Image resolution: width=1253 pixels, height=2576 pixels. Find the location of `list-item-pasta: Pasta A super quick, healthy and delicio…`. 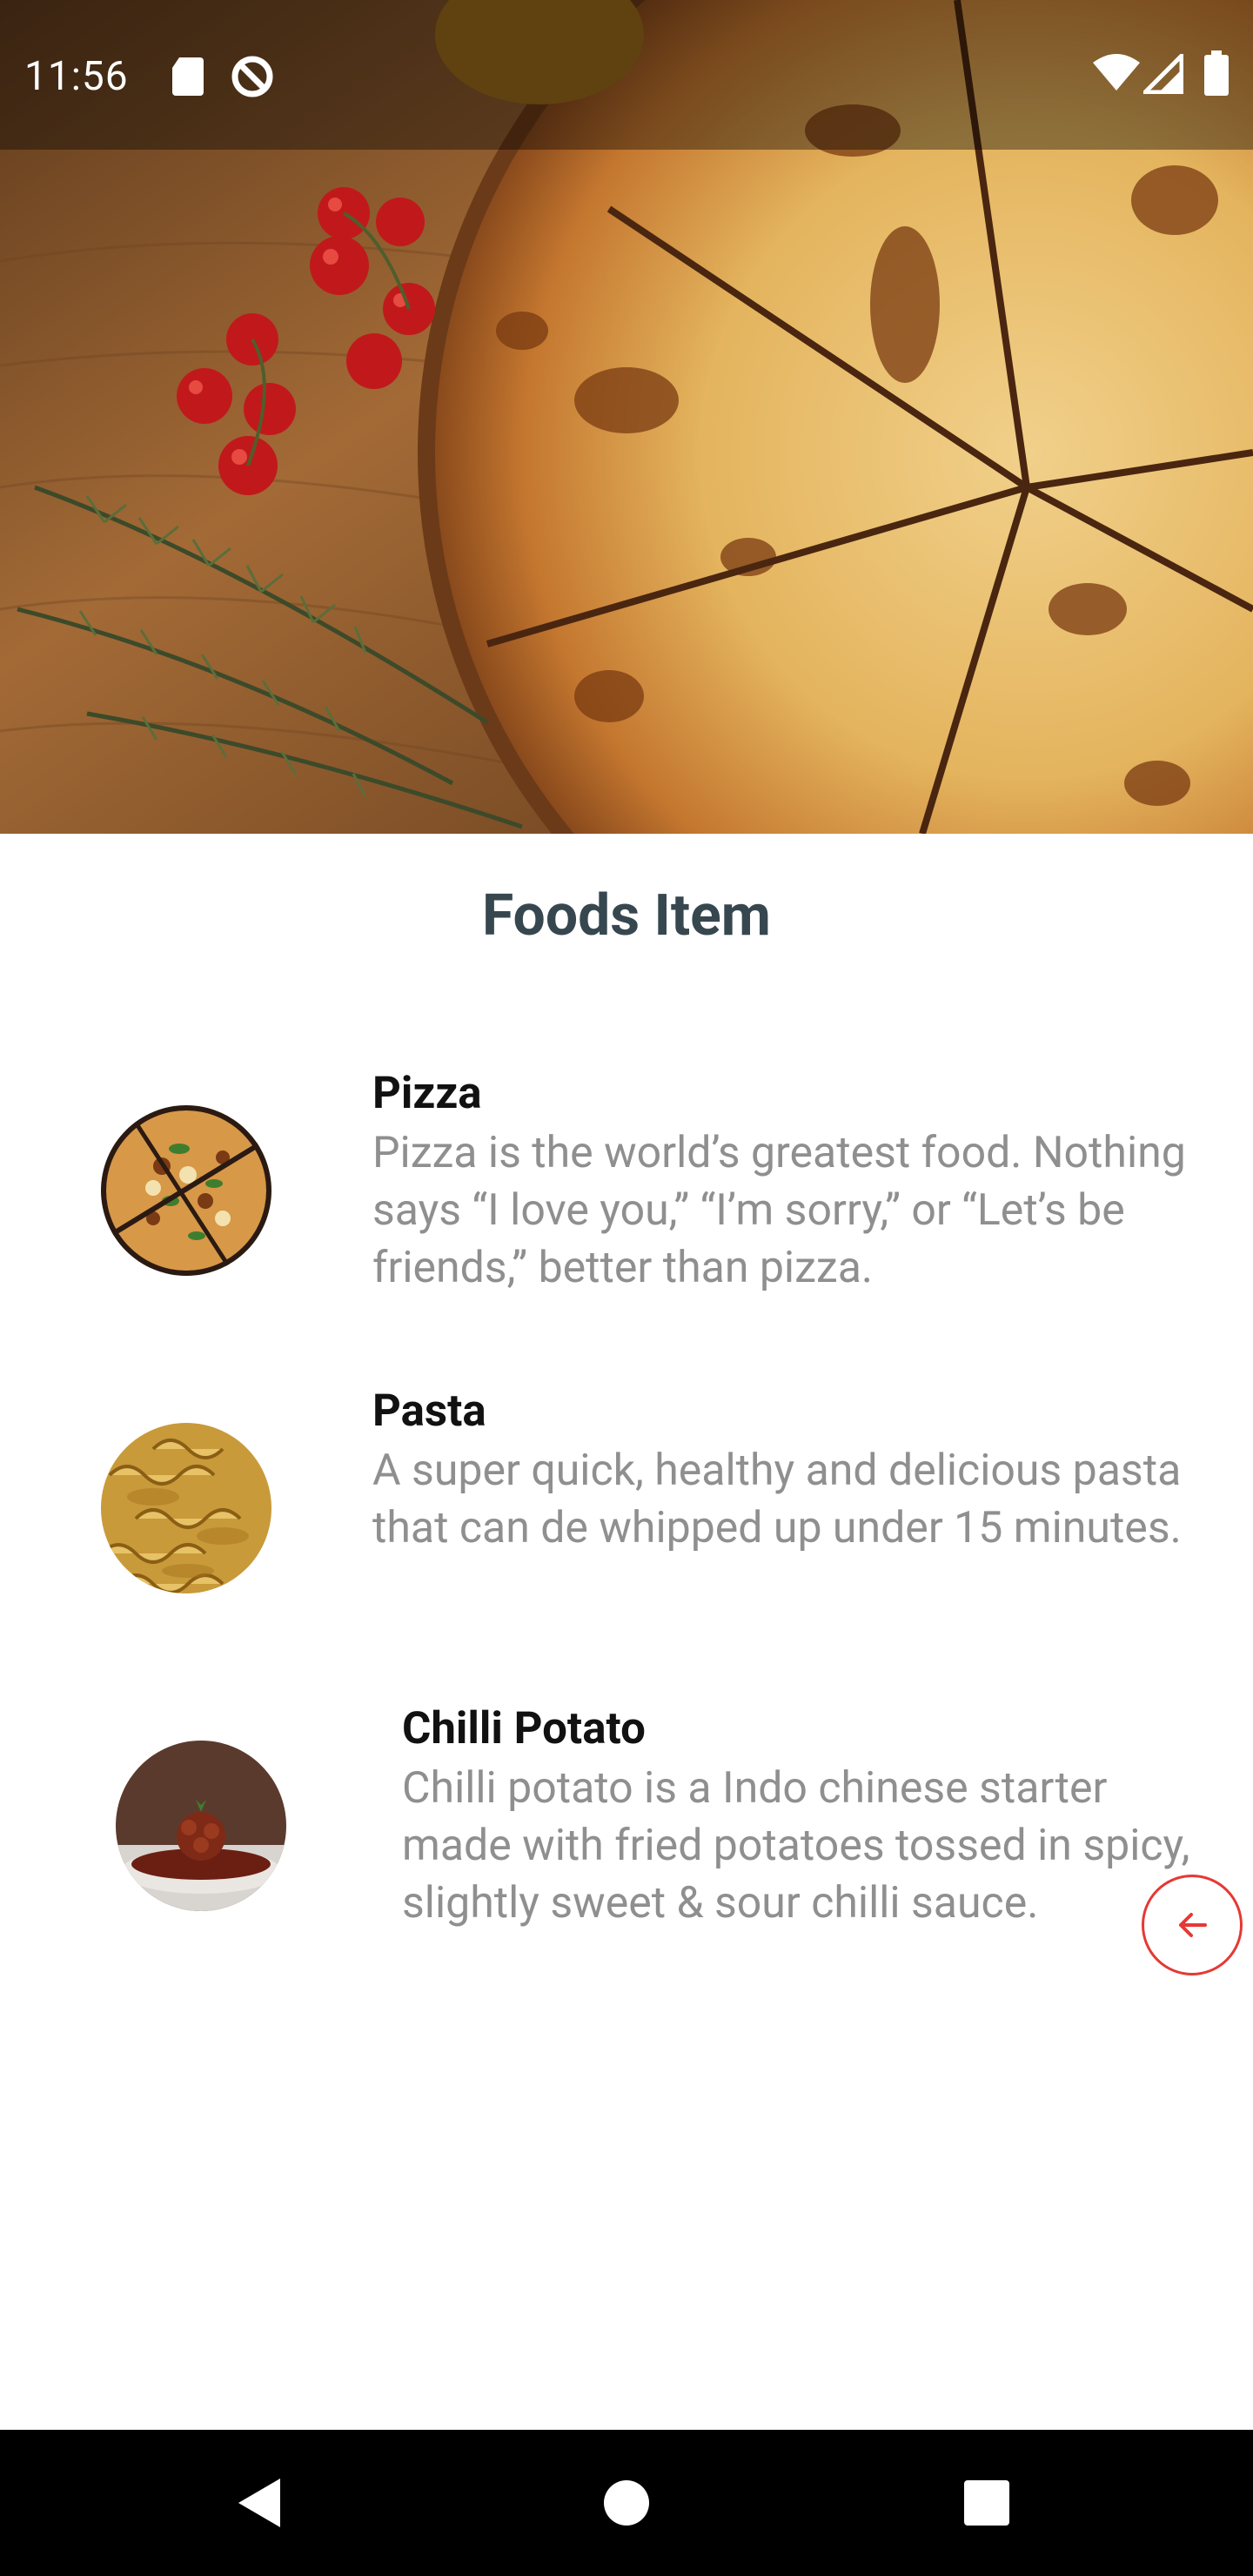

list-item-pasta: Pasta A super quick, healthy and delicio… is located at coordinates (626, 1509).